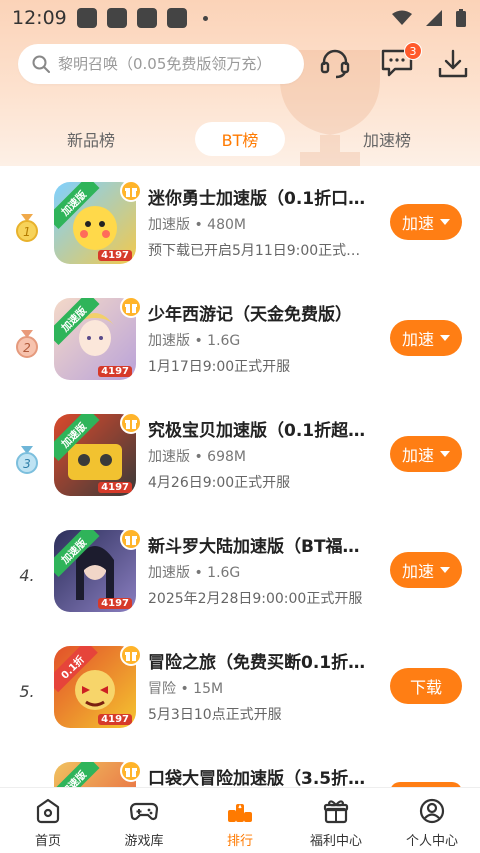 The image size is (480, 853). Describe the element at coordinates (39, 18) in the screenshot. I see `status-time: 12:09` at that location.